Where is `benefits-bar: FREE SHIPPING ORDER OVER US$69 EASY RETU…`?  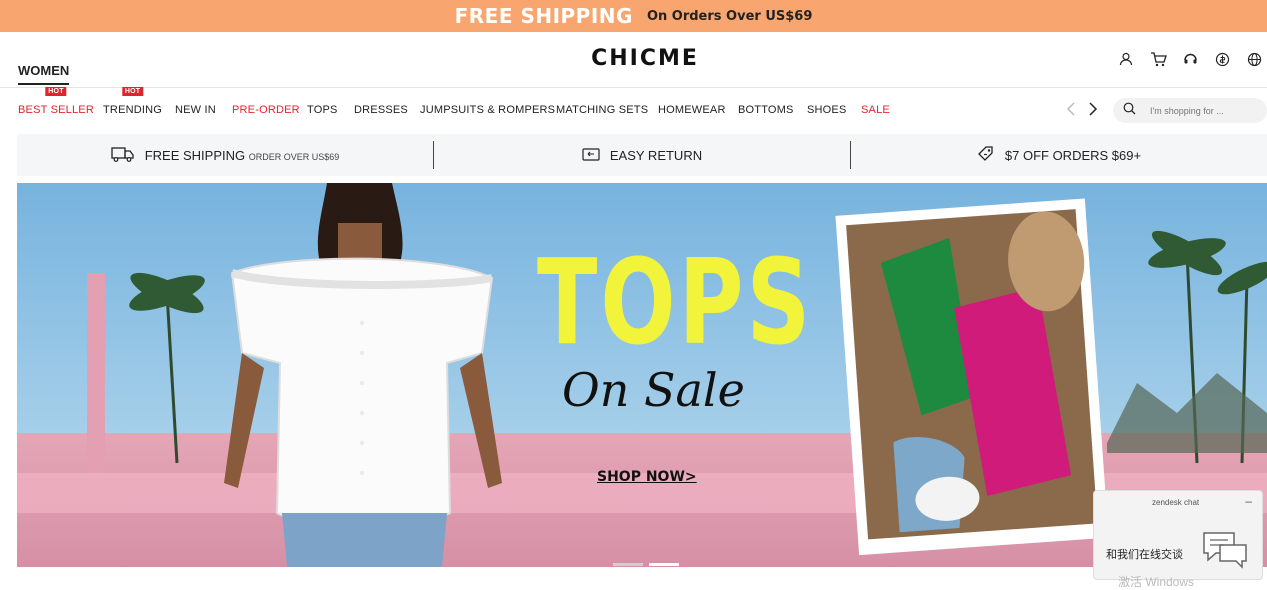 benefits-bar: FREE SHIPPING ORDER OVER US$69 EASY RETU… is located at coordinates (642, 155).